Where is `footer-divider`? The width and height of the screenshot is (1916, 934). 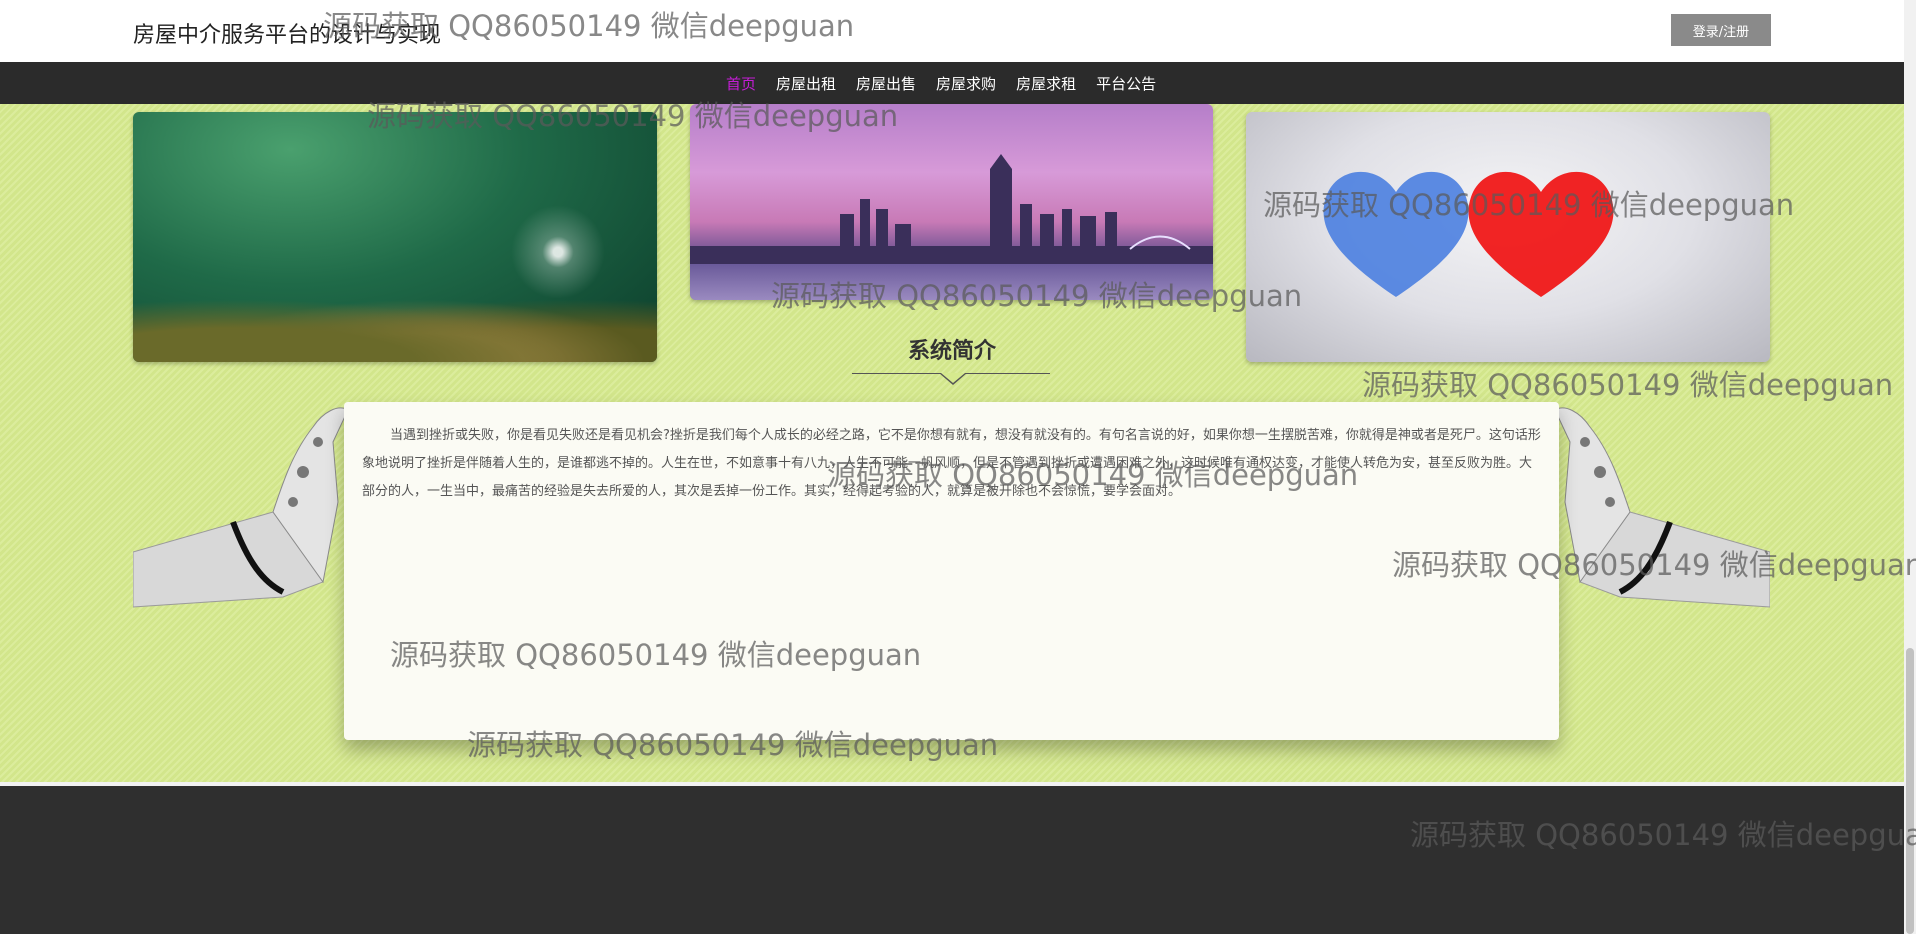
footer-divider is located at coordinates (952, 784).